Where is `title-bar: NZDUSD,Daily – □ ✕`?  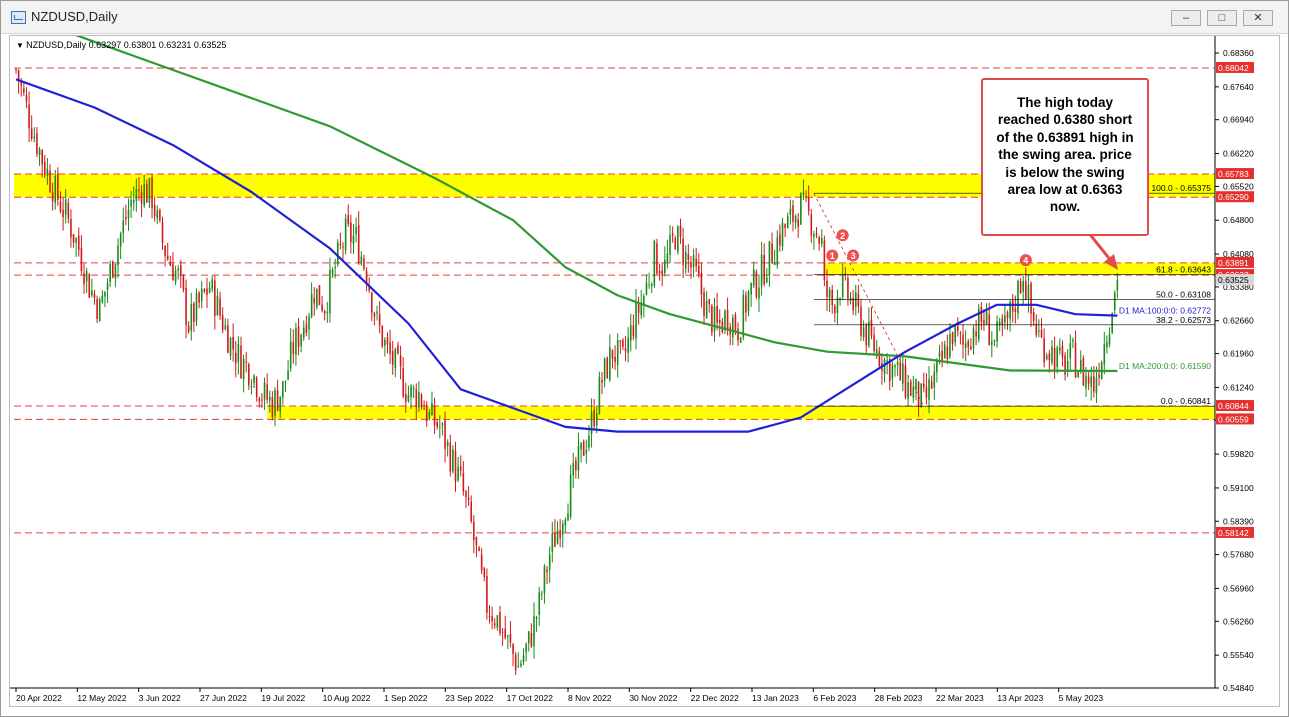 title-bar: NZDUSD,Daily – □ ✕ is located at coordinates (644, 17).